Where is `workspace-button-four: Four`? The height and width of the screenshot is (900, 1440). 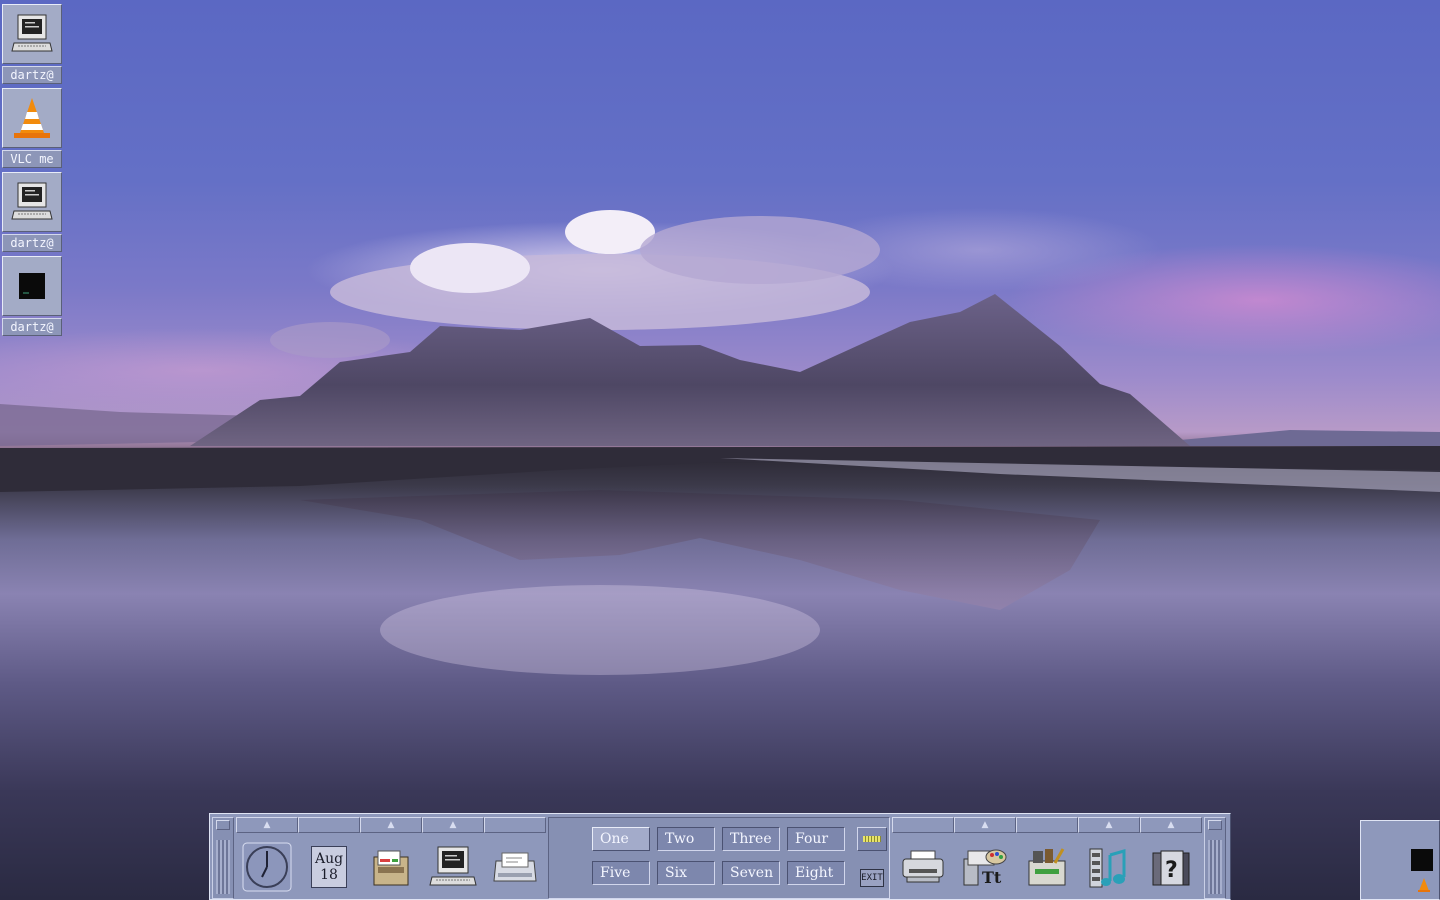
workspace-button-four: Four is located at coordinates (816, 839).